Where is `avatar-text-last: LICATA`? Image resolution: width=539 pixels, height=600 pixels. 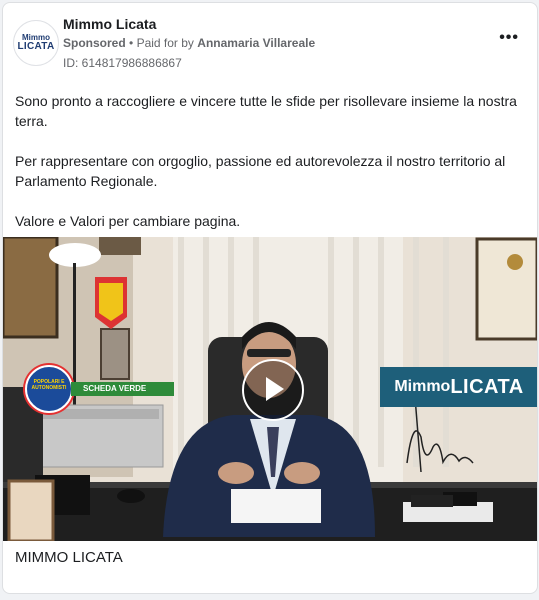 avatar-text-last: LICATA is located at coordinates (36, 46).